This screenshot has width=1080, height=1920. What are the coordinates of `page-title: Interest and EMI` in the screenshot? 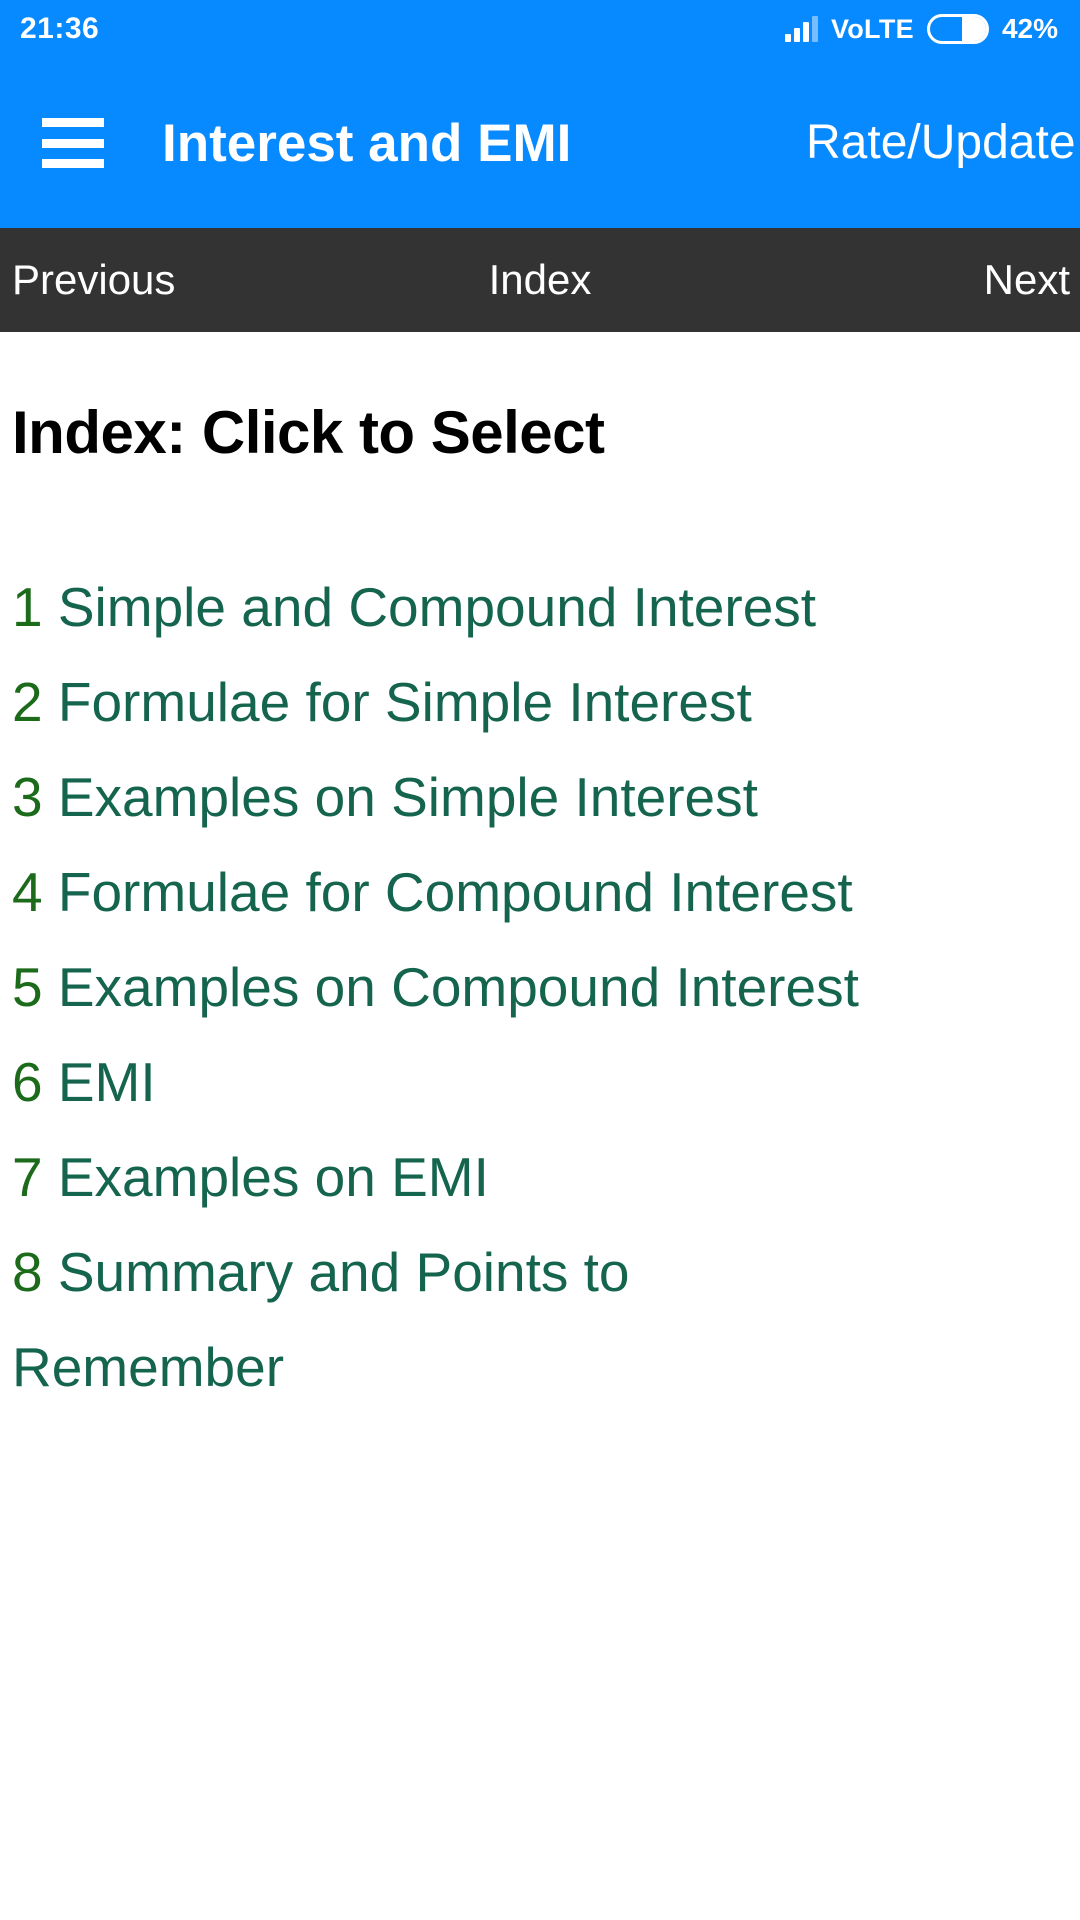 It's located at (367, 143).